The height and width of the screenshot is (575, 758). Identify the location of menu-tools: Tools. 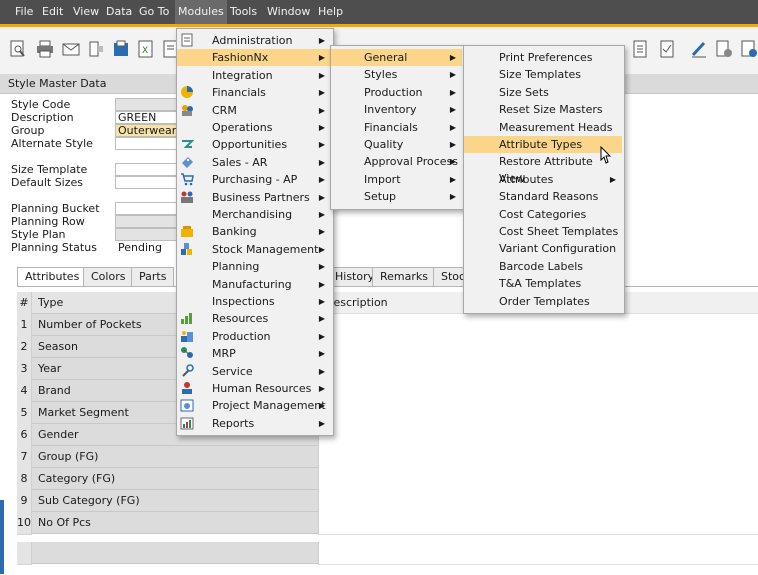
(243, 12).